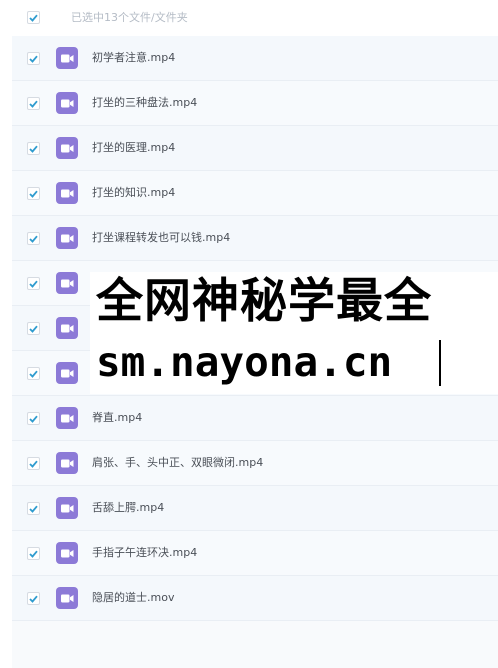  What do you see at coordinates (255, 418) in the screenshot?
I see `file-row: 脊直.mp4` at bounding box center [255, 418].